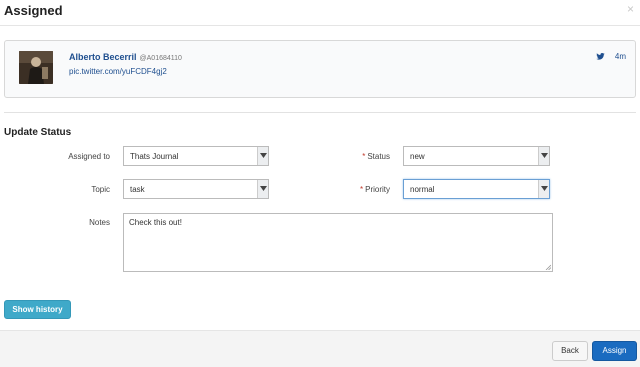  Describe the element at coordinates (155, 222) in the screenshot. I see `notes-value: Check this out!` at that location.